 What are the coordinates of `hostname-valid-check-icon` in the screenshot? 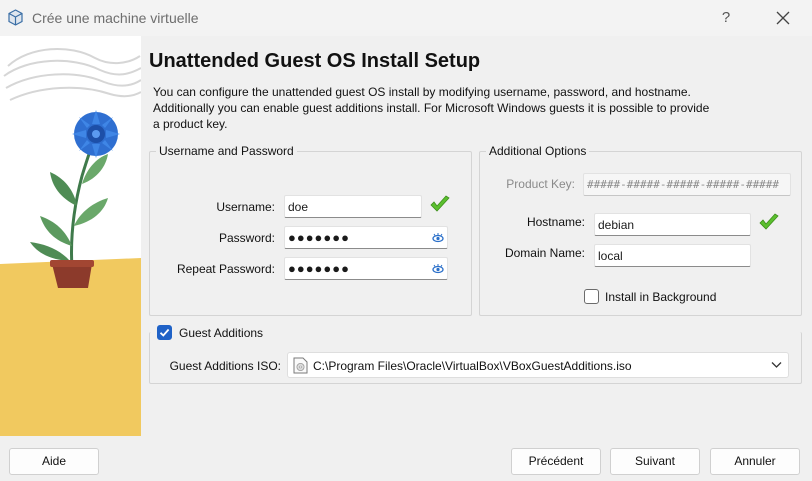 It's located at (769, 221).